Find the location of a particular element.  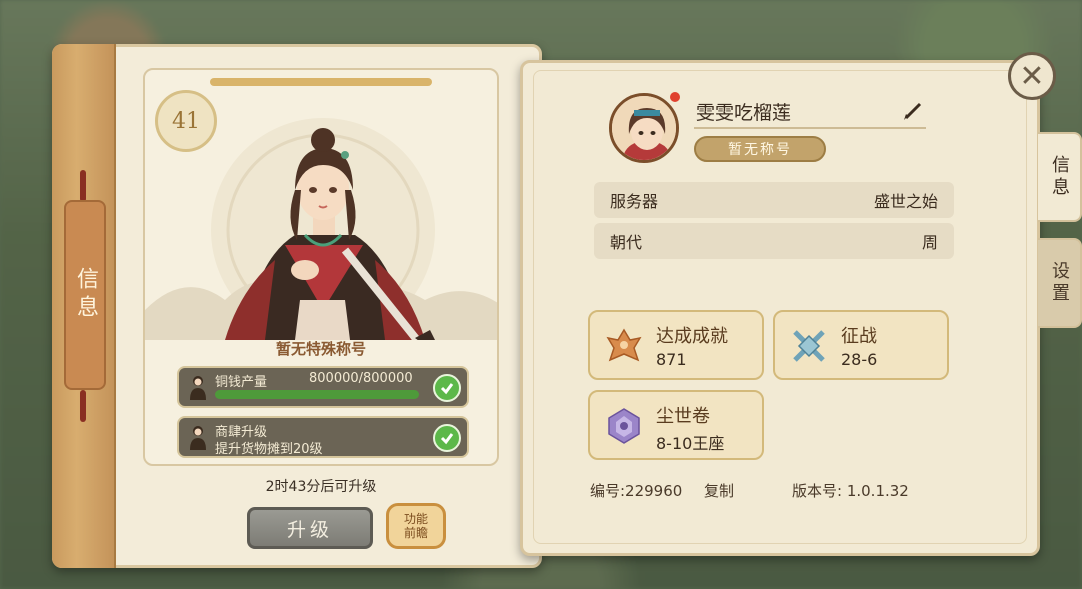

progress-fill is located at coordinates (317, 394).